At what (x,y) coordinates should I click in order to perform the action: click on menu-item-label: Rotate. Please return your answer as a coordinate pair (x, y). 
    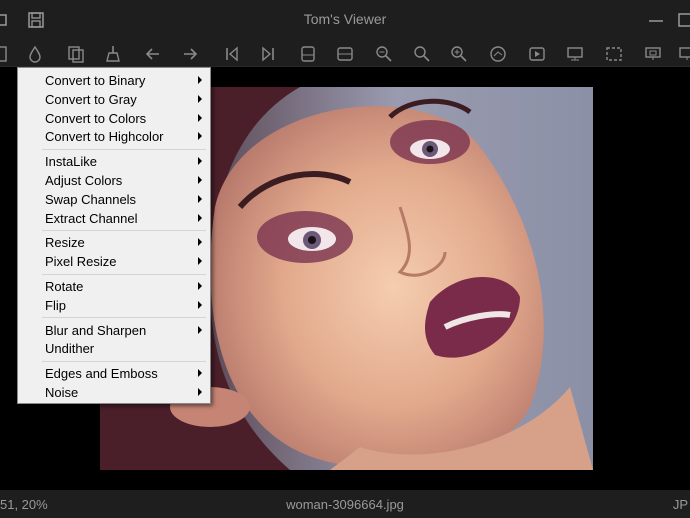
    Looking at the image, I should click on (64, 286).